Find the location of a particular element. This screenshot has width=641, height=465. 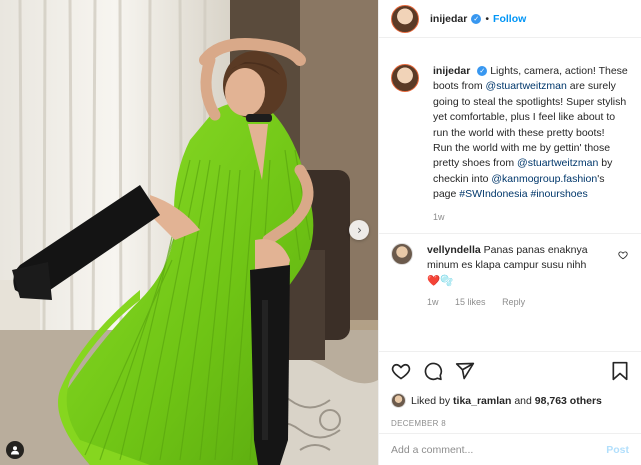

likes-middle: and is located at coordinates (523, 400).